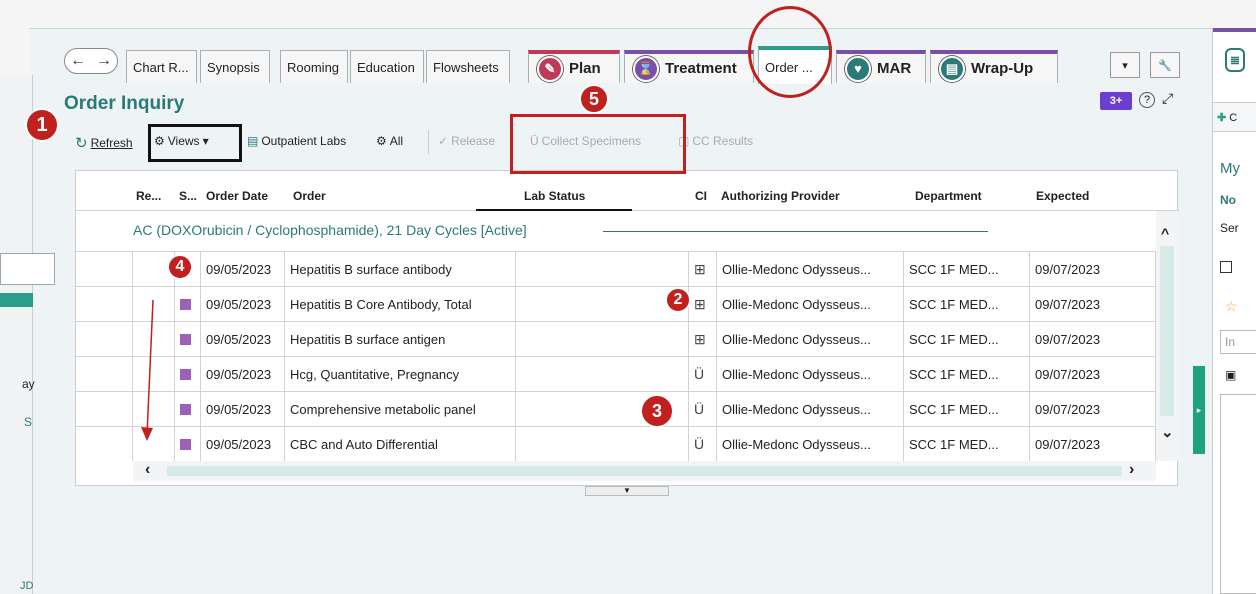  What do you see at coordinates (1165, 233) in the screenshot?
I see `scroll-up-icon: ^` at bounding box center [1165, 233].